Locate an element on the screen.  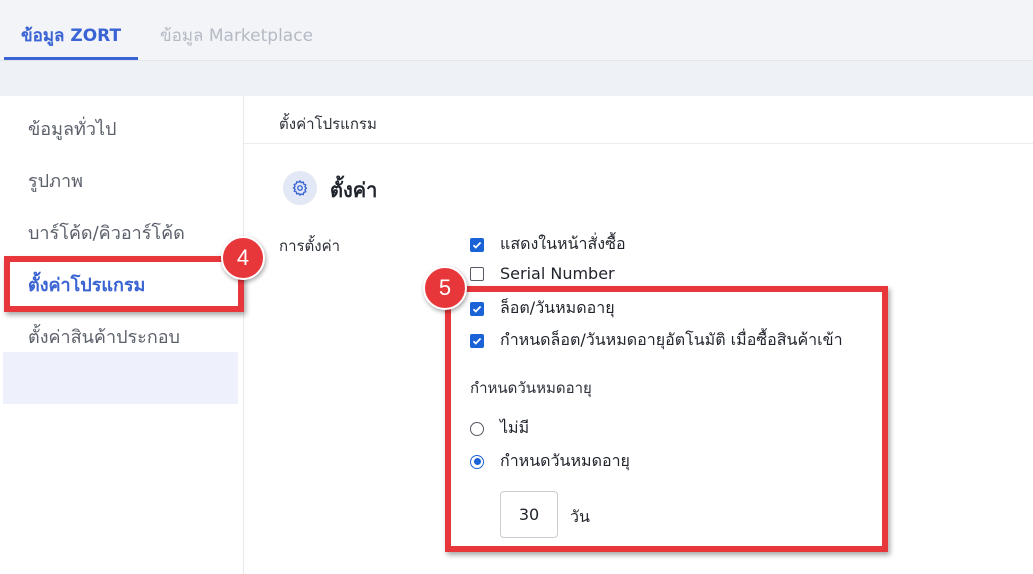
active-tab-indicator is located at coordinates (71, 58).